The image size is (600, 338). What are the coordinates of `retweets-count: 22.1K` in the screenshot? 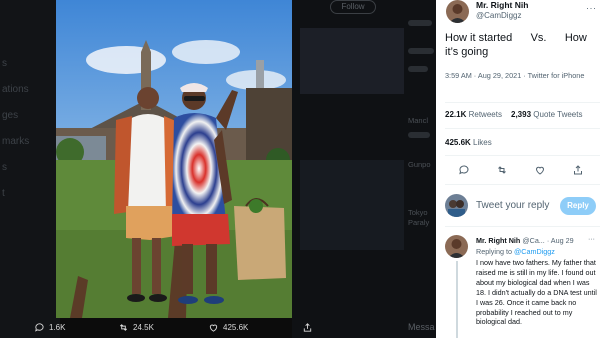 It's located at (456, 114).